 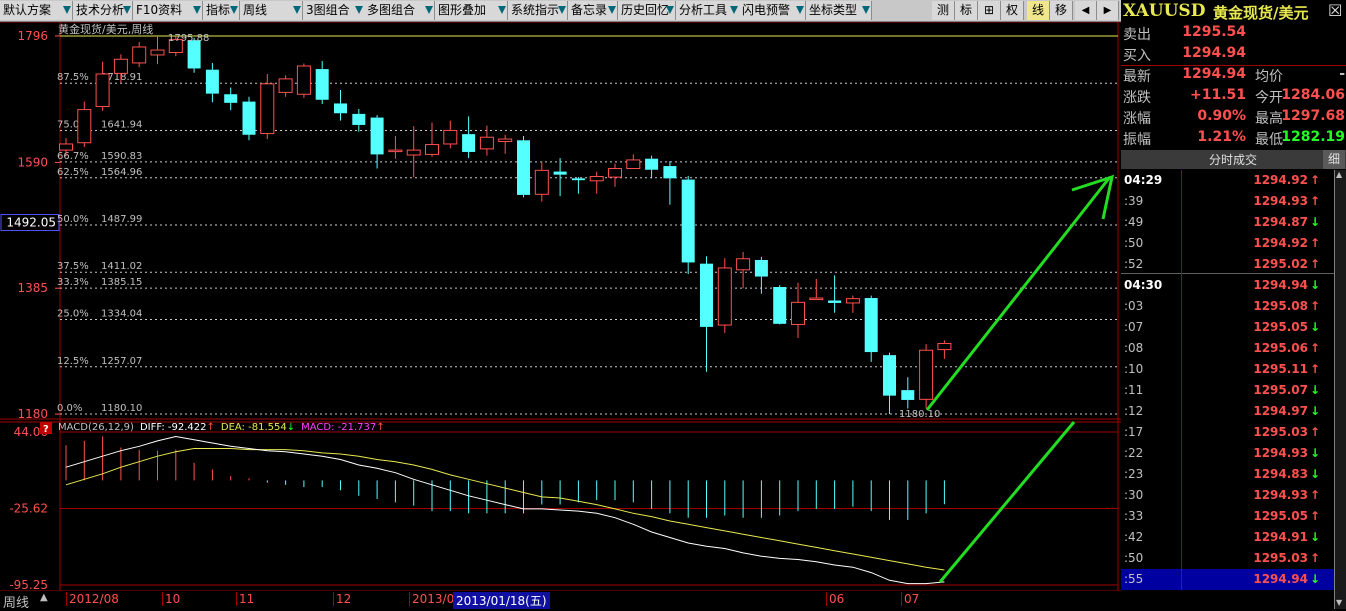 What do you see at coordinates (1280, 411) in the screenshot?
I see `tick-price: 1294.97` at bounding box center [1280, 411].